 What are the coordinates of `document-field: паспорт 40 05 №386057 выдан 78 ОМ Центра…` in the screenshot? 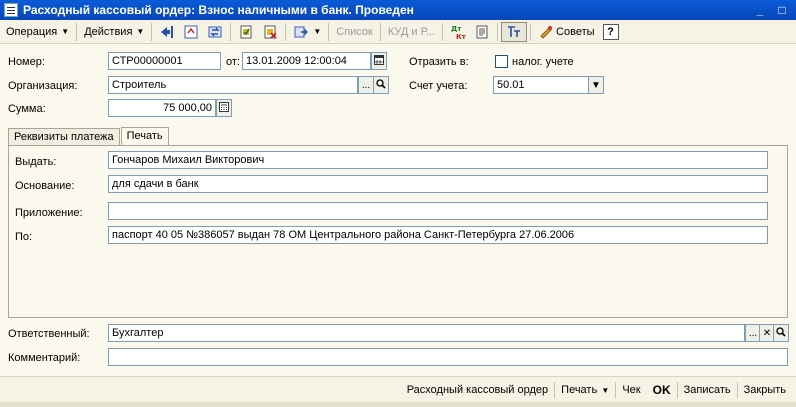 It's located at (438, 235).